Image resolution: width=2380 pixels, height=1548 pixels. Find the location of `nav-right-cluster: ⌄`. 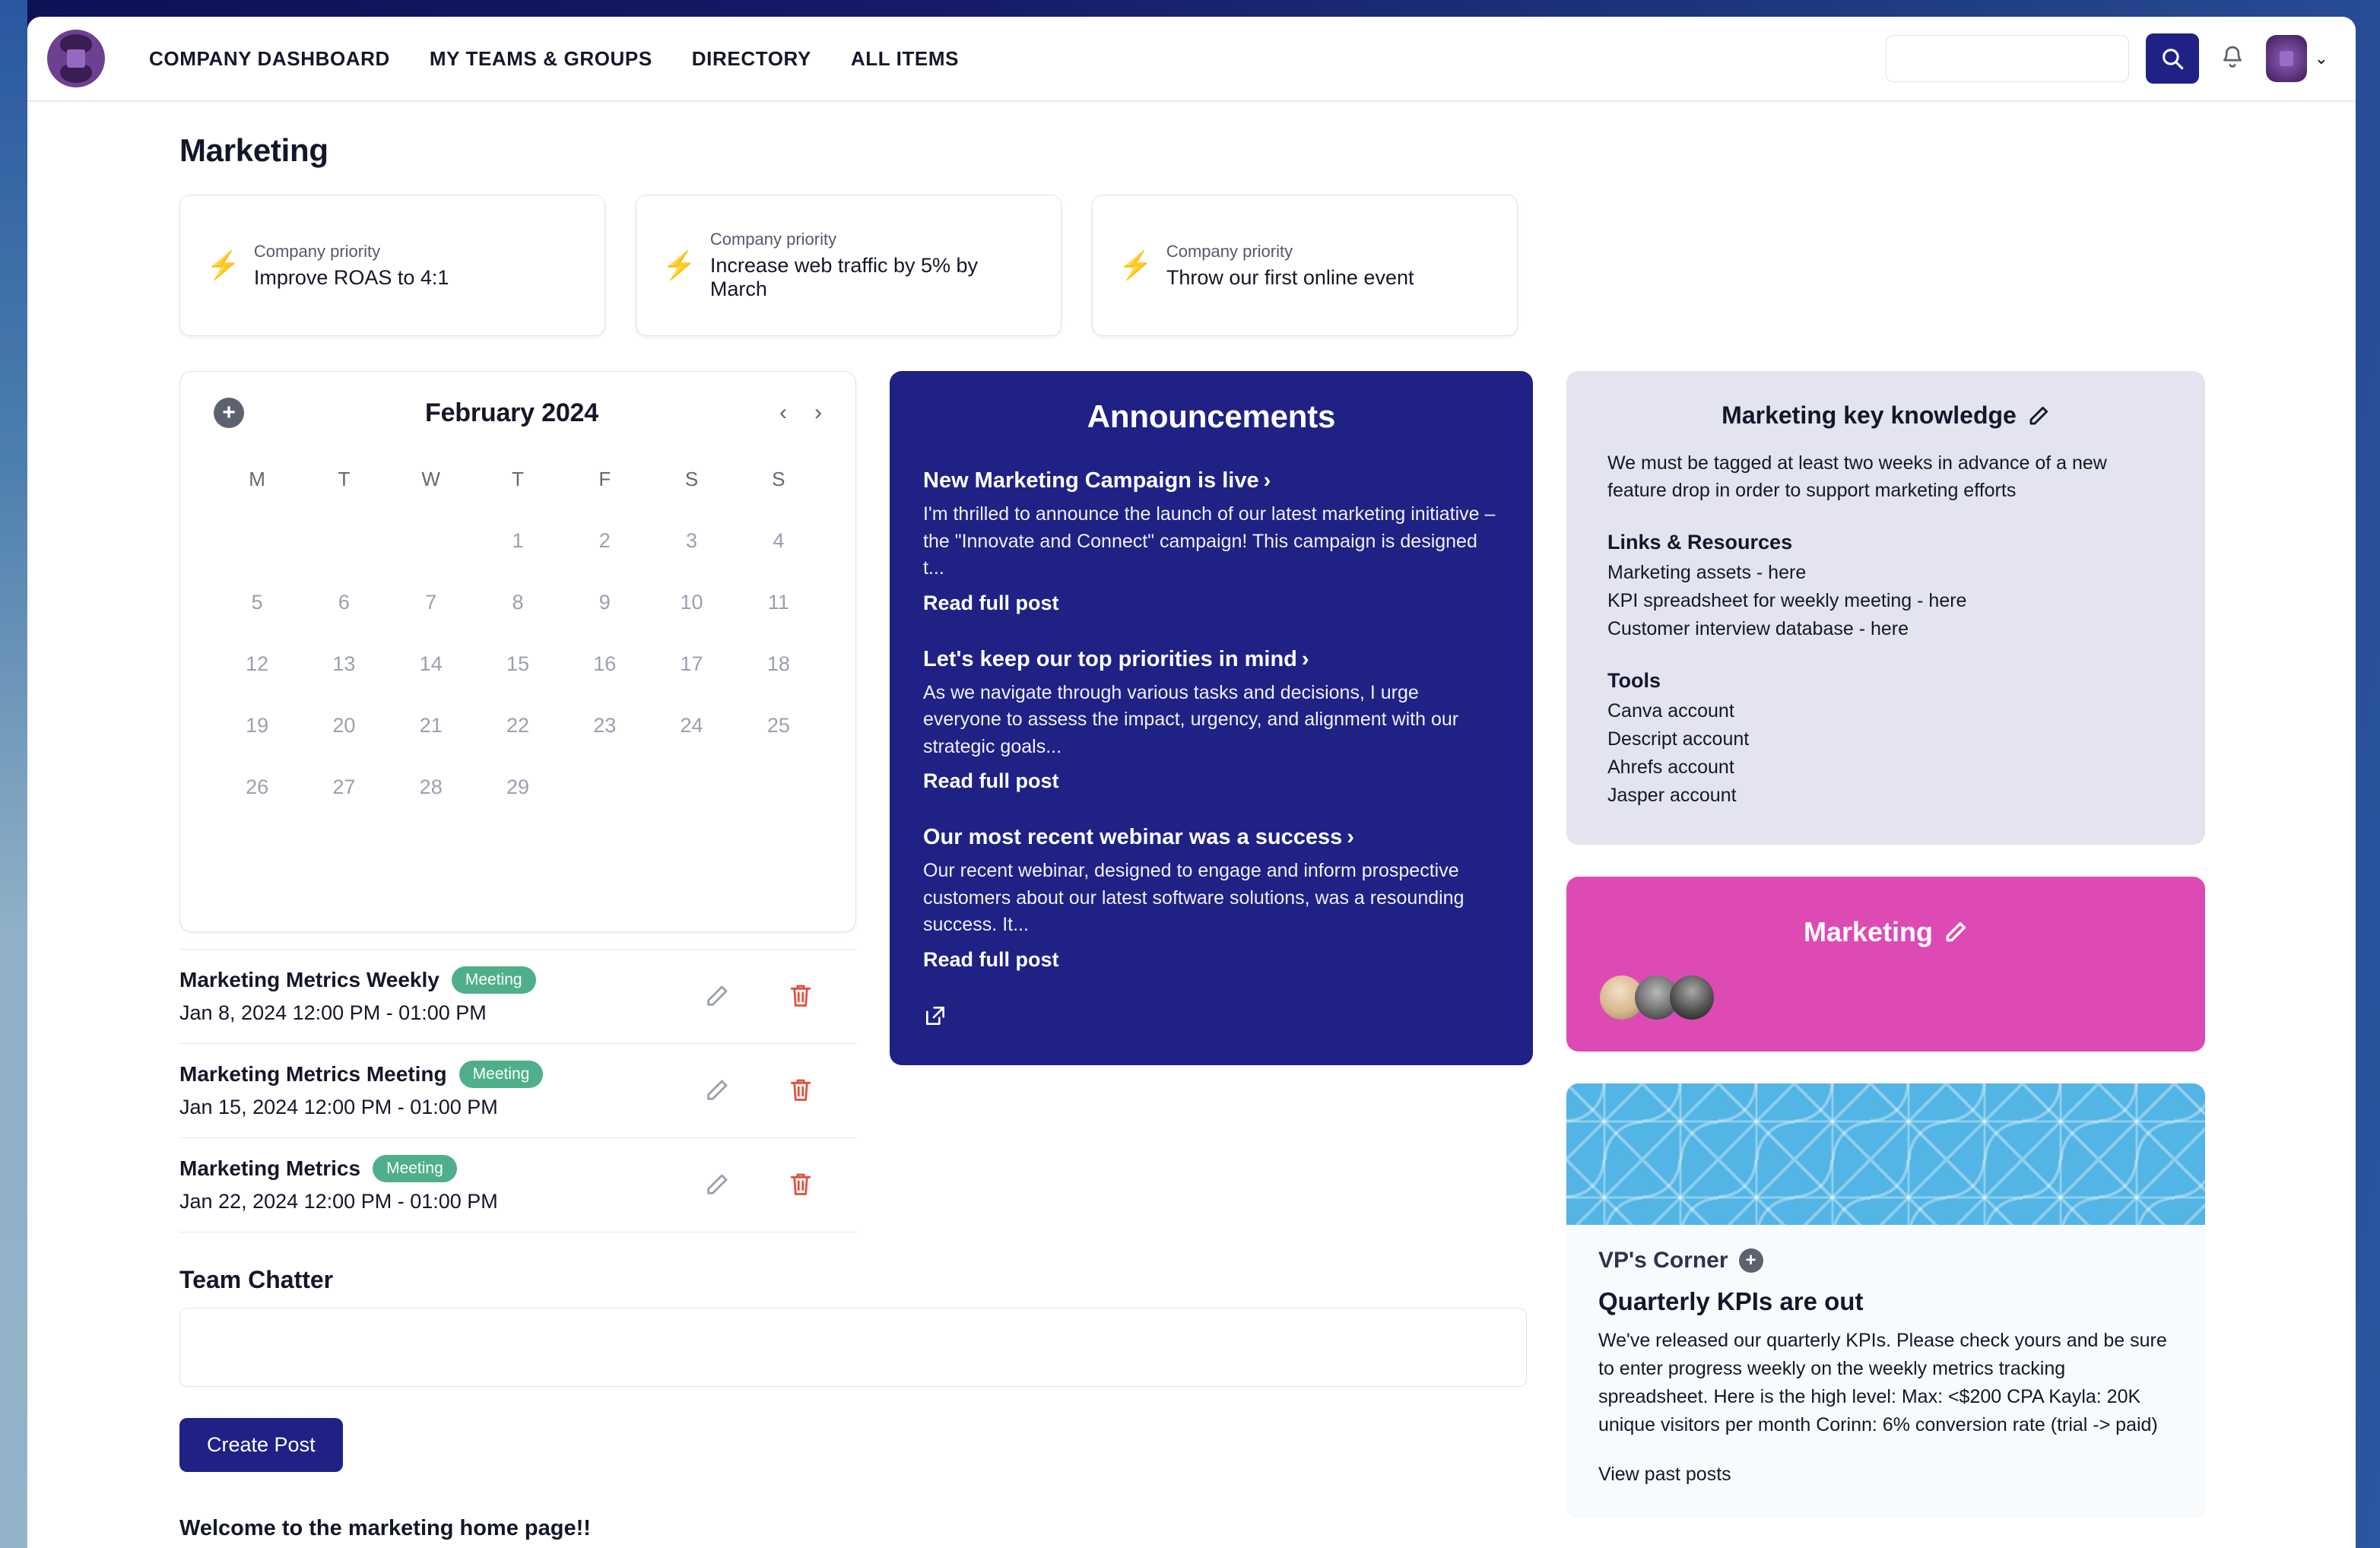

nav-right-cluster: ⌄ is located at coordinates (2106, 58).